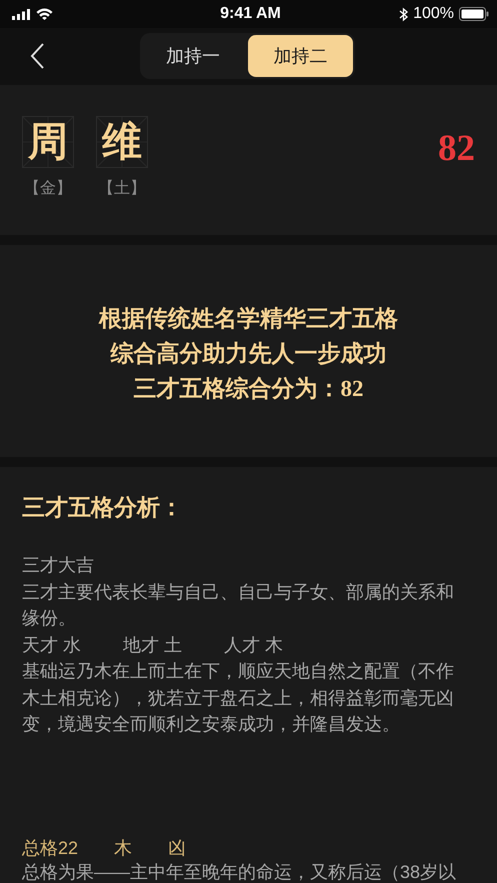 The height and width of the screenshot is (883, 497). What do you see at coordinates (123, 848) in the screenshot?
I see `total-grid-element: 木` at bounding box center [123, 848].